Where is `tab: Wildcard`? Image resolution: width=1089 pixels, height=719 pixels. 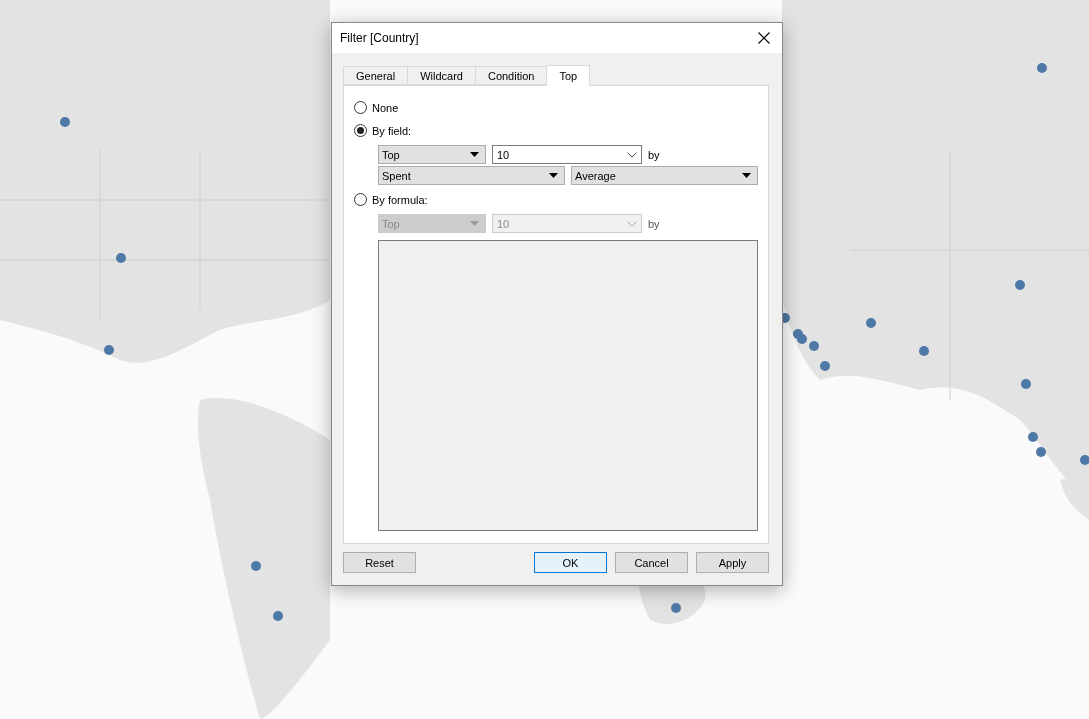 tab: Wildcard is located at coordinates (441, 75).